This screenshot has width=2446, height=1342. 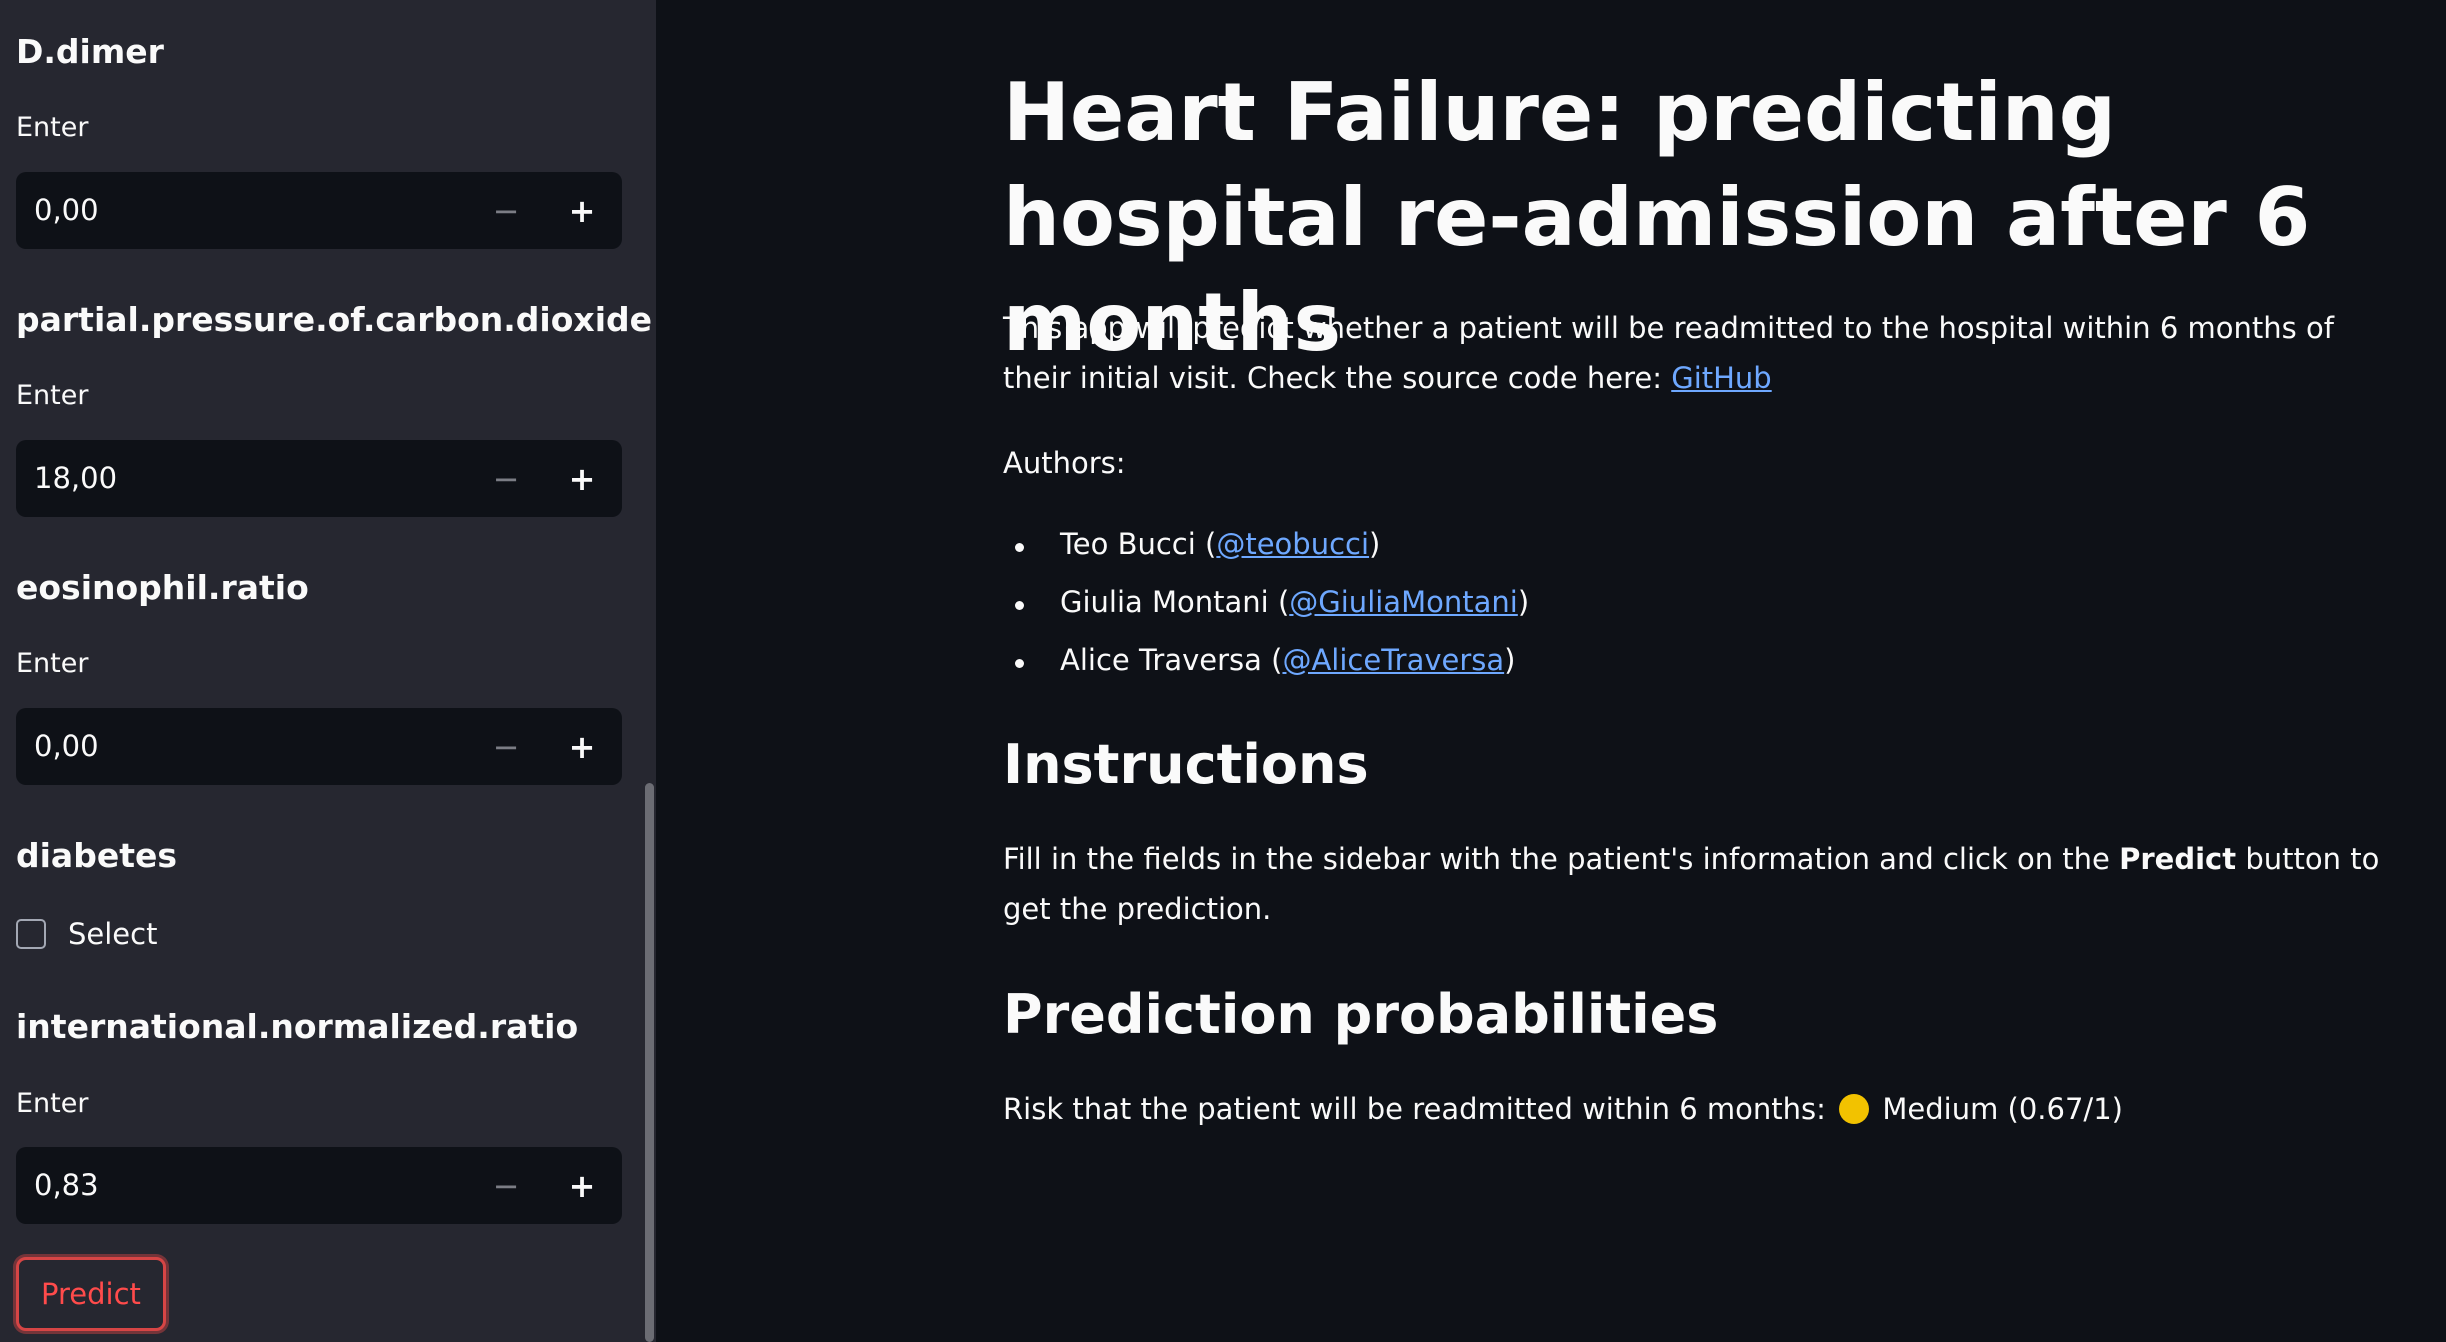 I want to click on eosinophil-value: 0,00, so click(x=66, y=746).